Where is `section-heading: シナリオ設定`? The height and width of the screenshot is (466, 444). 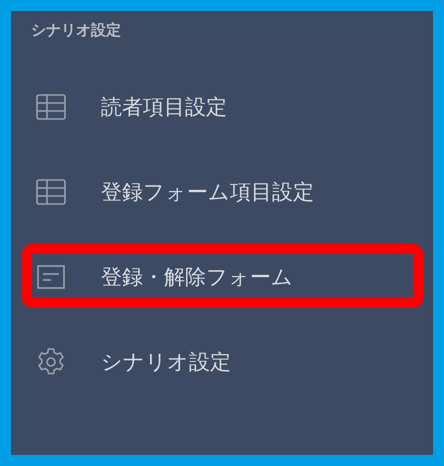
section-heading: シナリオ設定 is located at coordinates (76, 30).